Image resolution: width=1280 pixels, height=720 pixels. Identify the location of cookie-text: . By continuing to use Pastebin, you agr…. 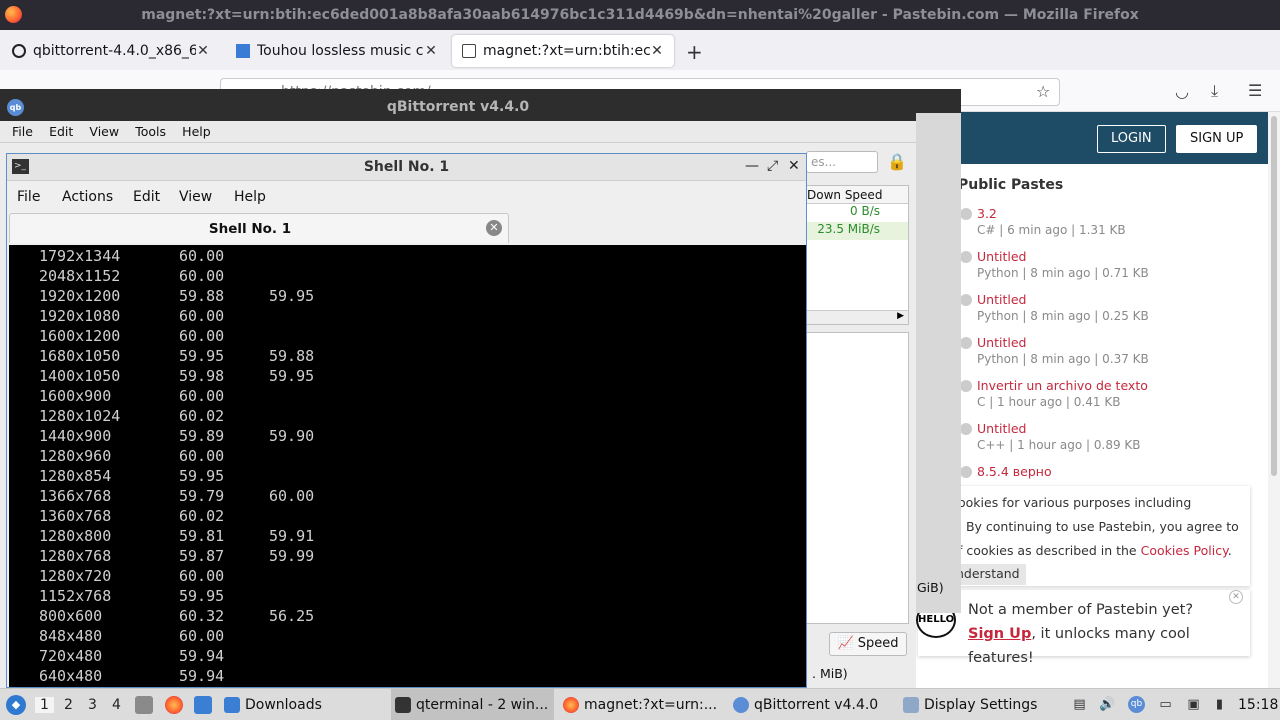
(1098, 526).